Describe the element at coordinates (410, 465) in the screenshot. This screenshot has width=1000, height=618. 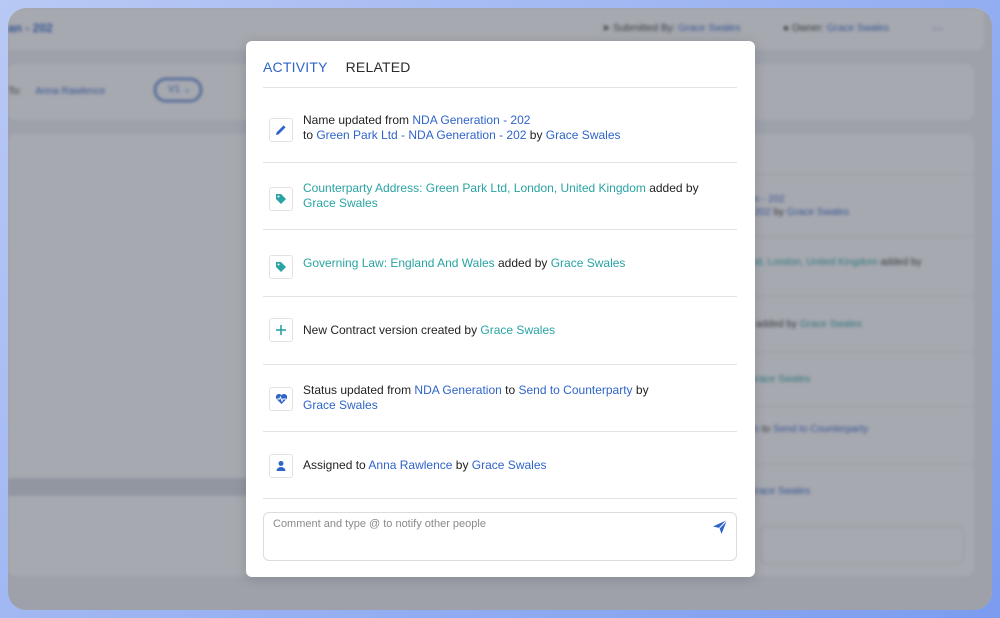
I see `activity-link: Anna Rawlence` at that location.